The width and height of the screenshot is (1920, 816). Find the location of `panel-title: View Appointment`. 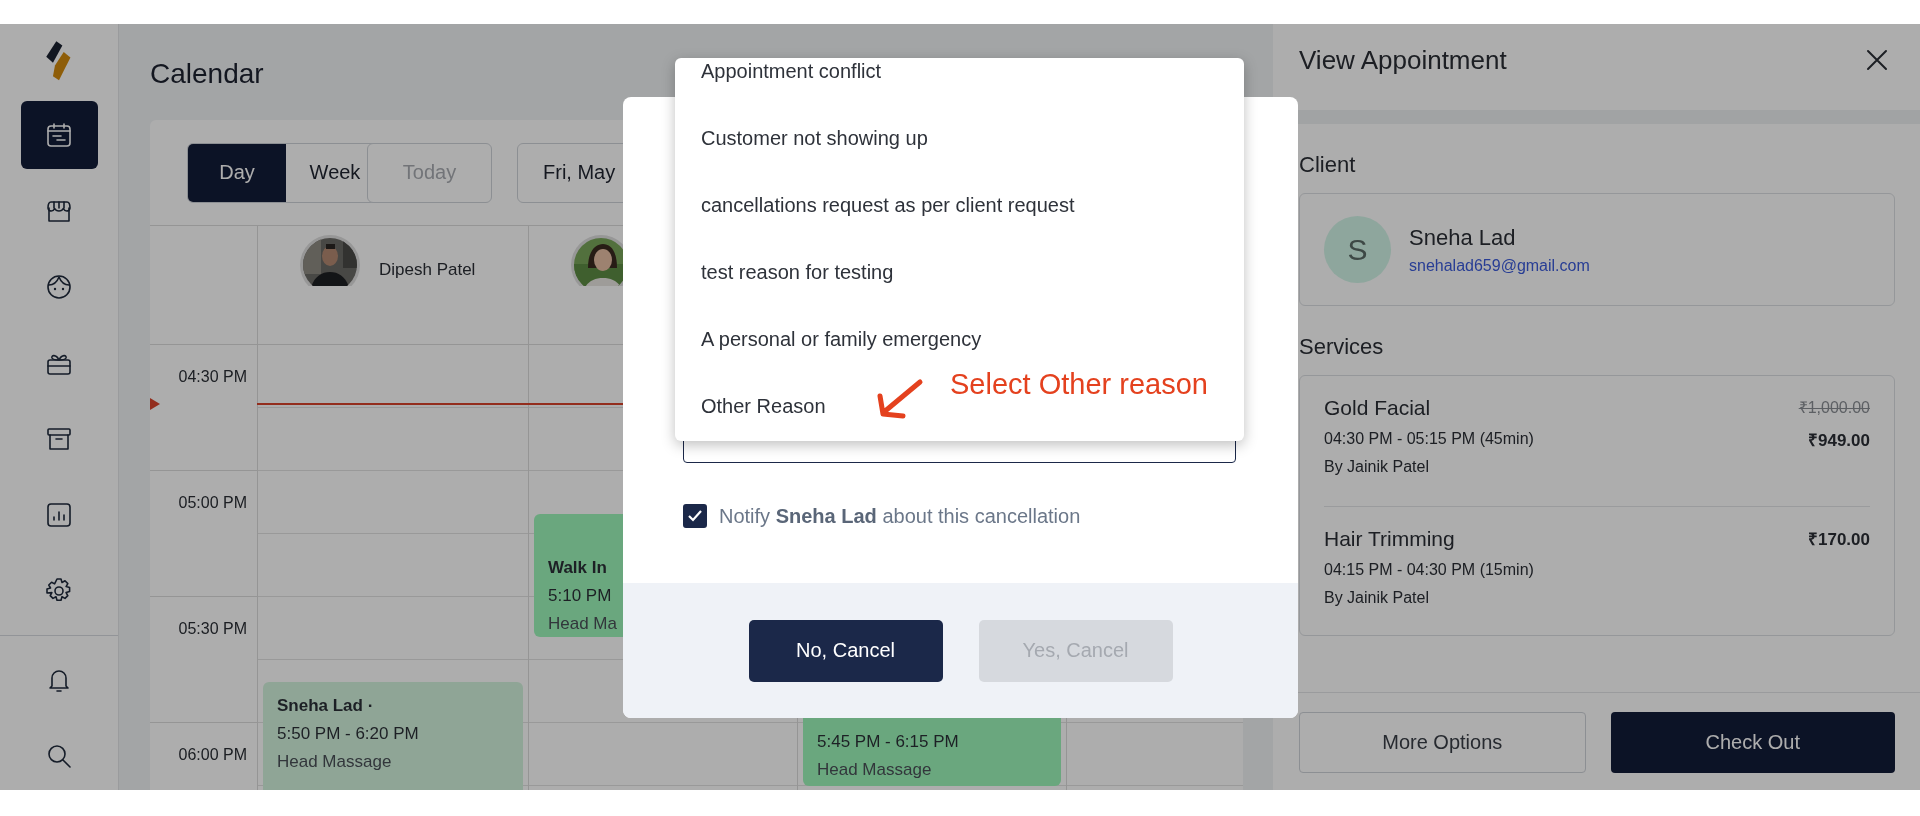

panel-title: View Appointment is located at coordinates (1403, 60).